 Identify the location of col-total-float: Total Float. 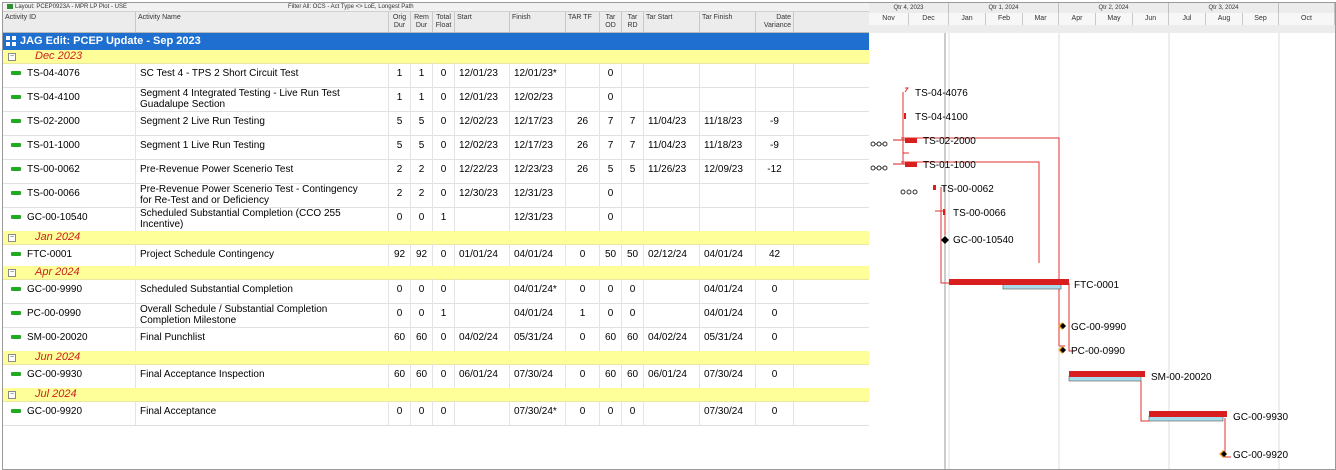
(444, 22).